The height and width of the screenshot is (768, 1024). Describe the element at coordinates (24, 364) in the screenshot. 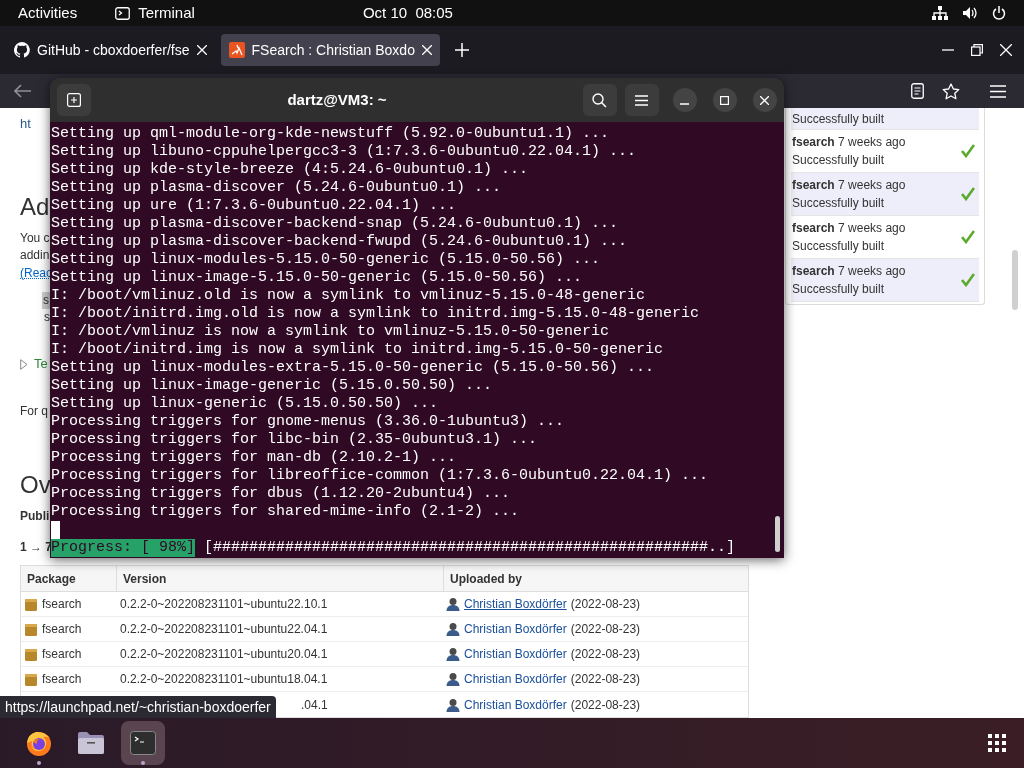

I see `expand-triangle-icon` at that location.